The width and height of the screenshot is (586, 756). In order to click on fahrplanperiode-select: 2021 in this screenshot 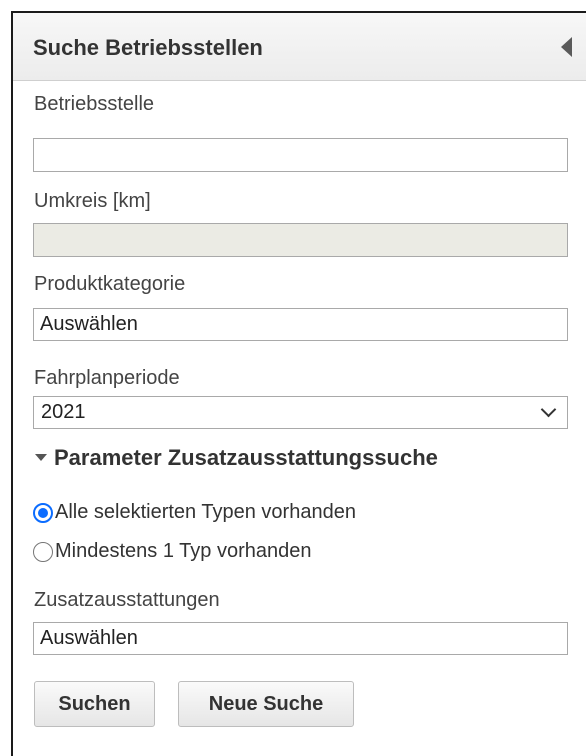, I will do `click(300, 412)`.